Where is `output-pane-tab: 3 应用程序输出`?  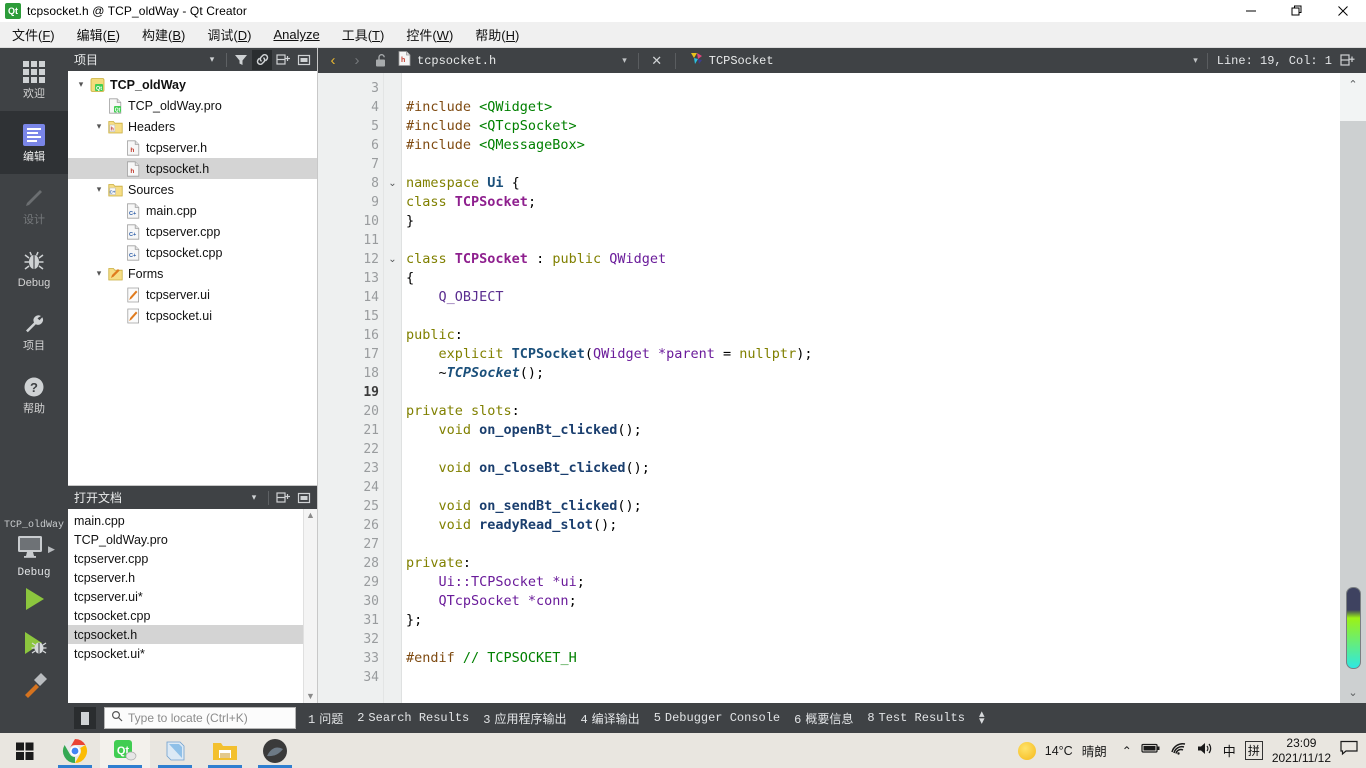
output-pane-tab: 3 应用程序输出 is located at coordinates (524, 718).